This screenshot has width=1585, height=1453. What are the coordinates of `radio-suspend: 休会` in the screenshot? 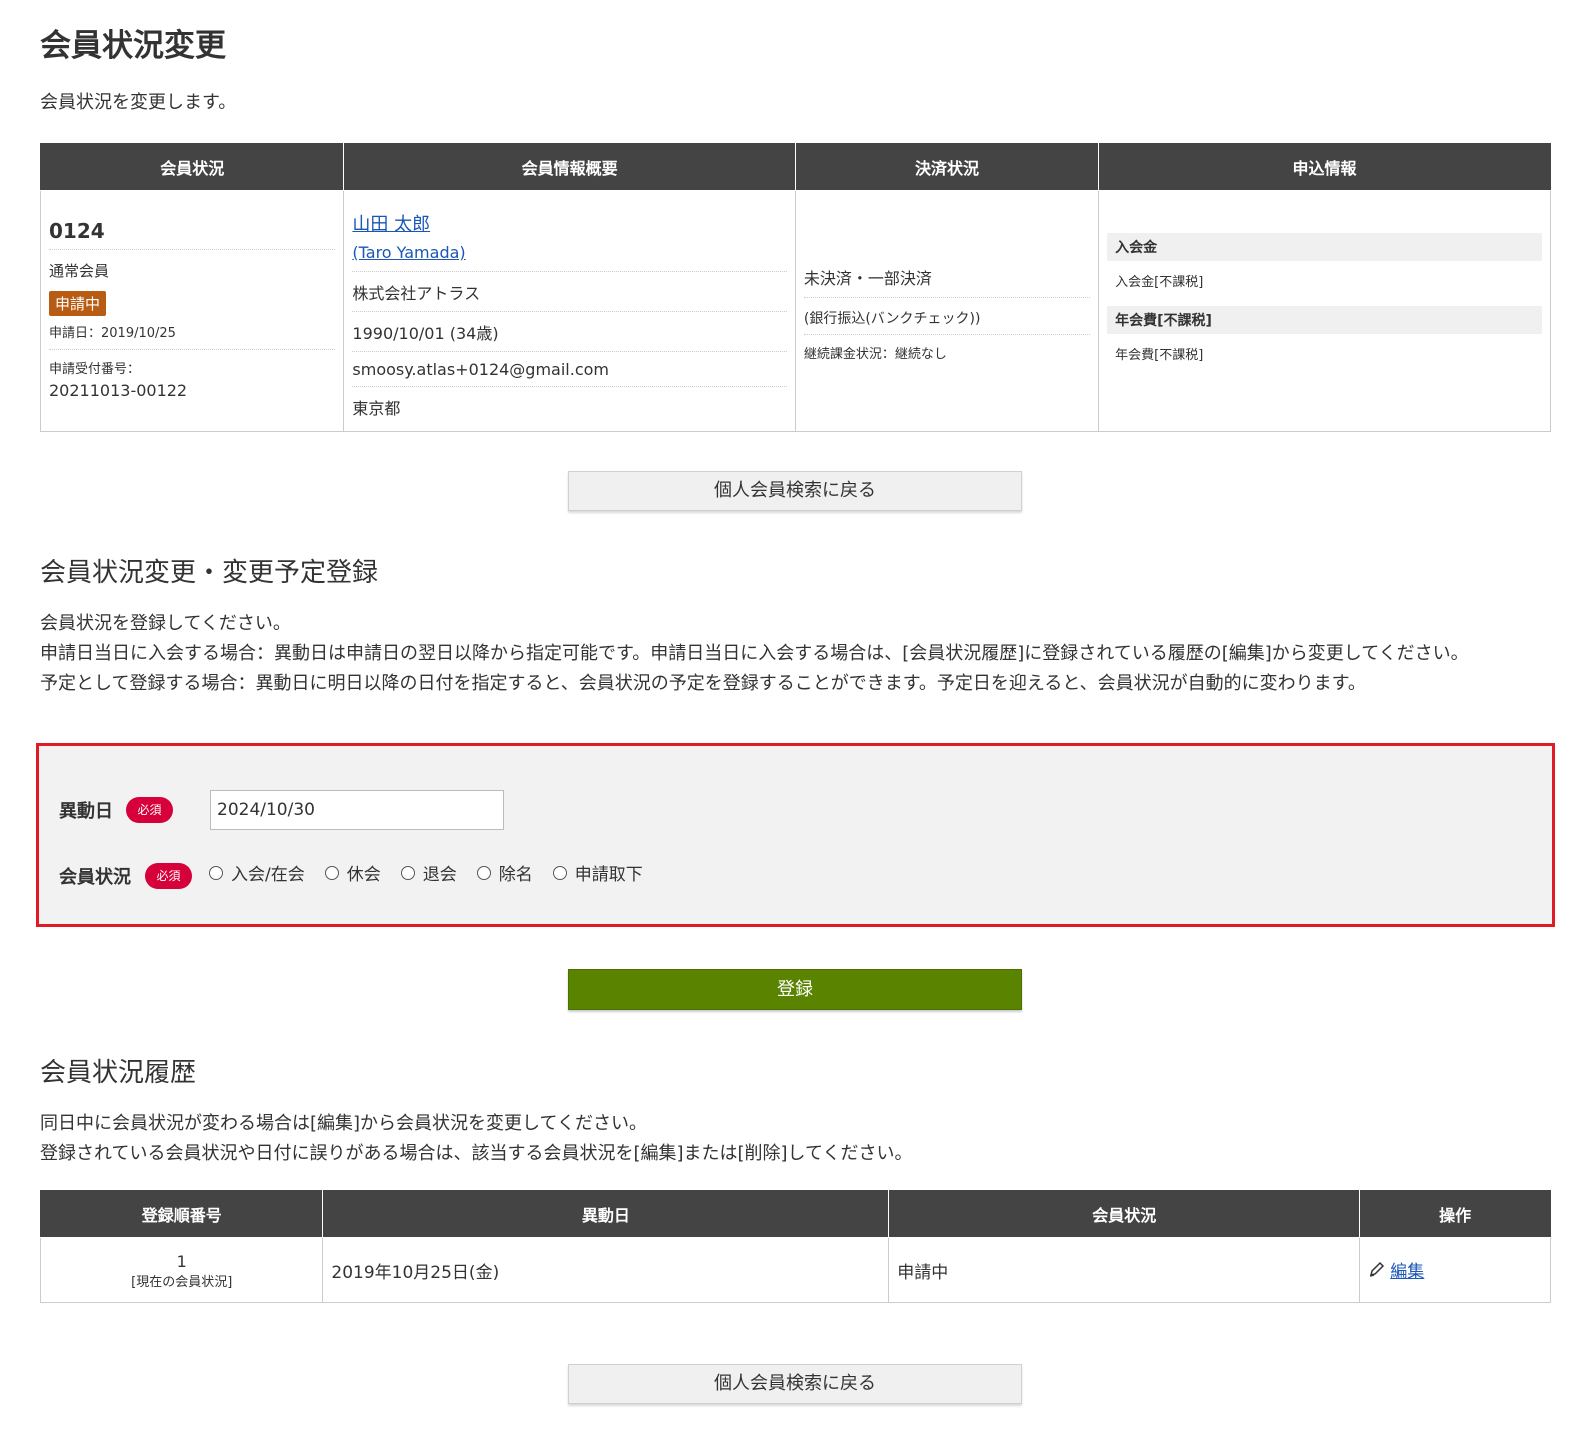 It's located at (352, 872).